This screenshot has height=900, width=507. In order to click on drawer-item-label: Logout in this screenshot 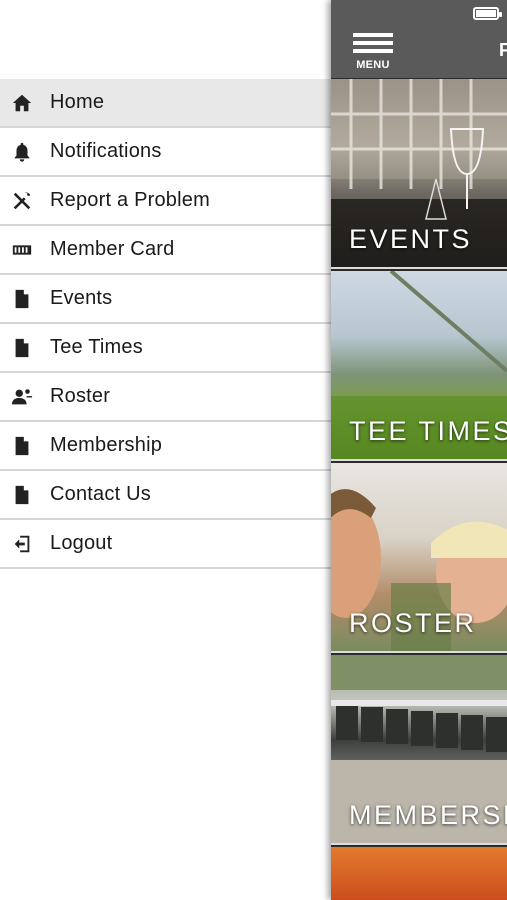, I will do `click(81, 543)`.